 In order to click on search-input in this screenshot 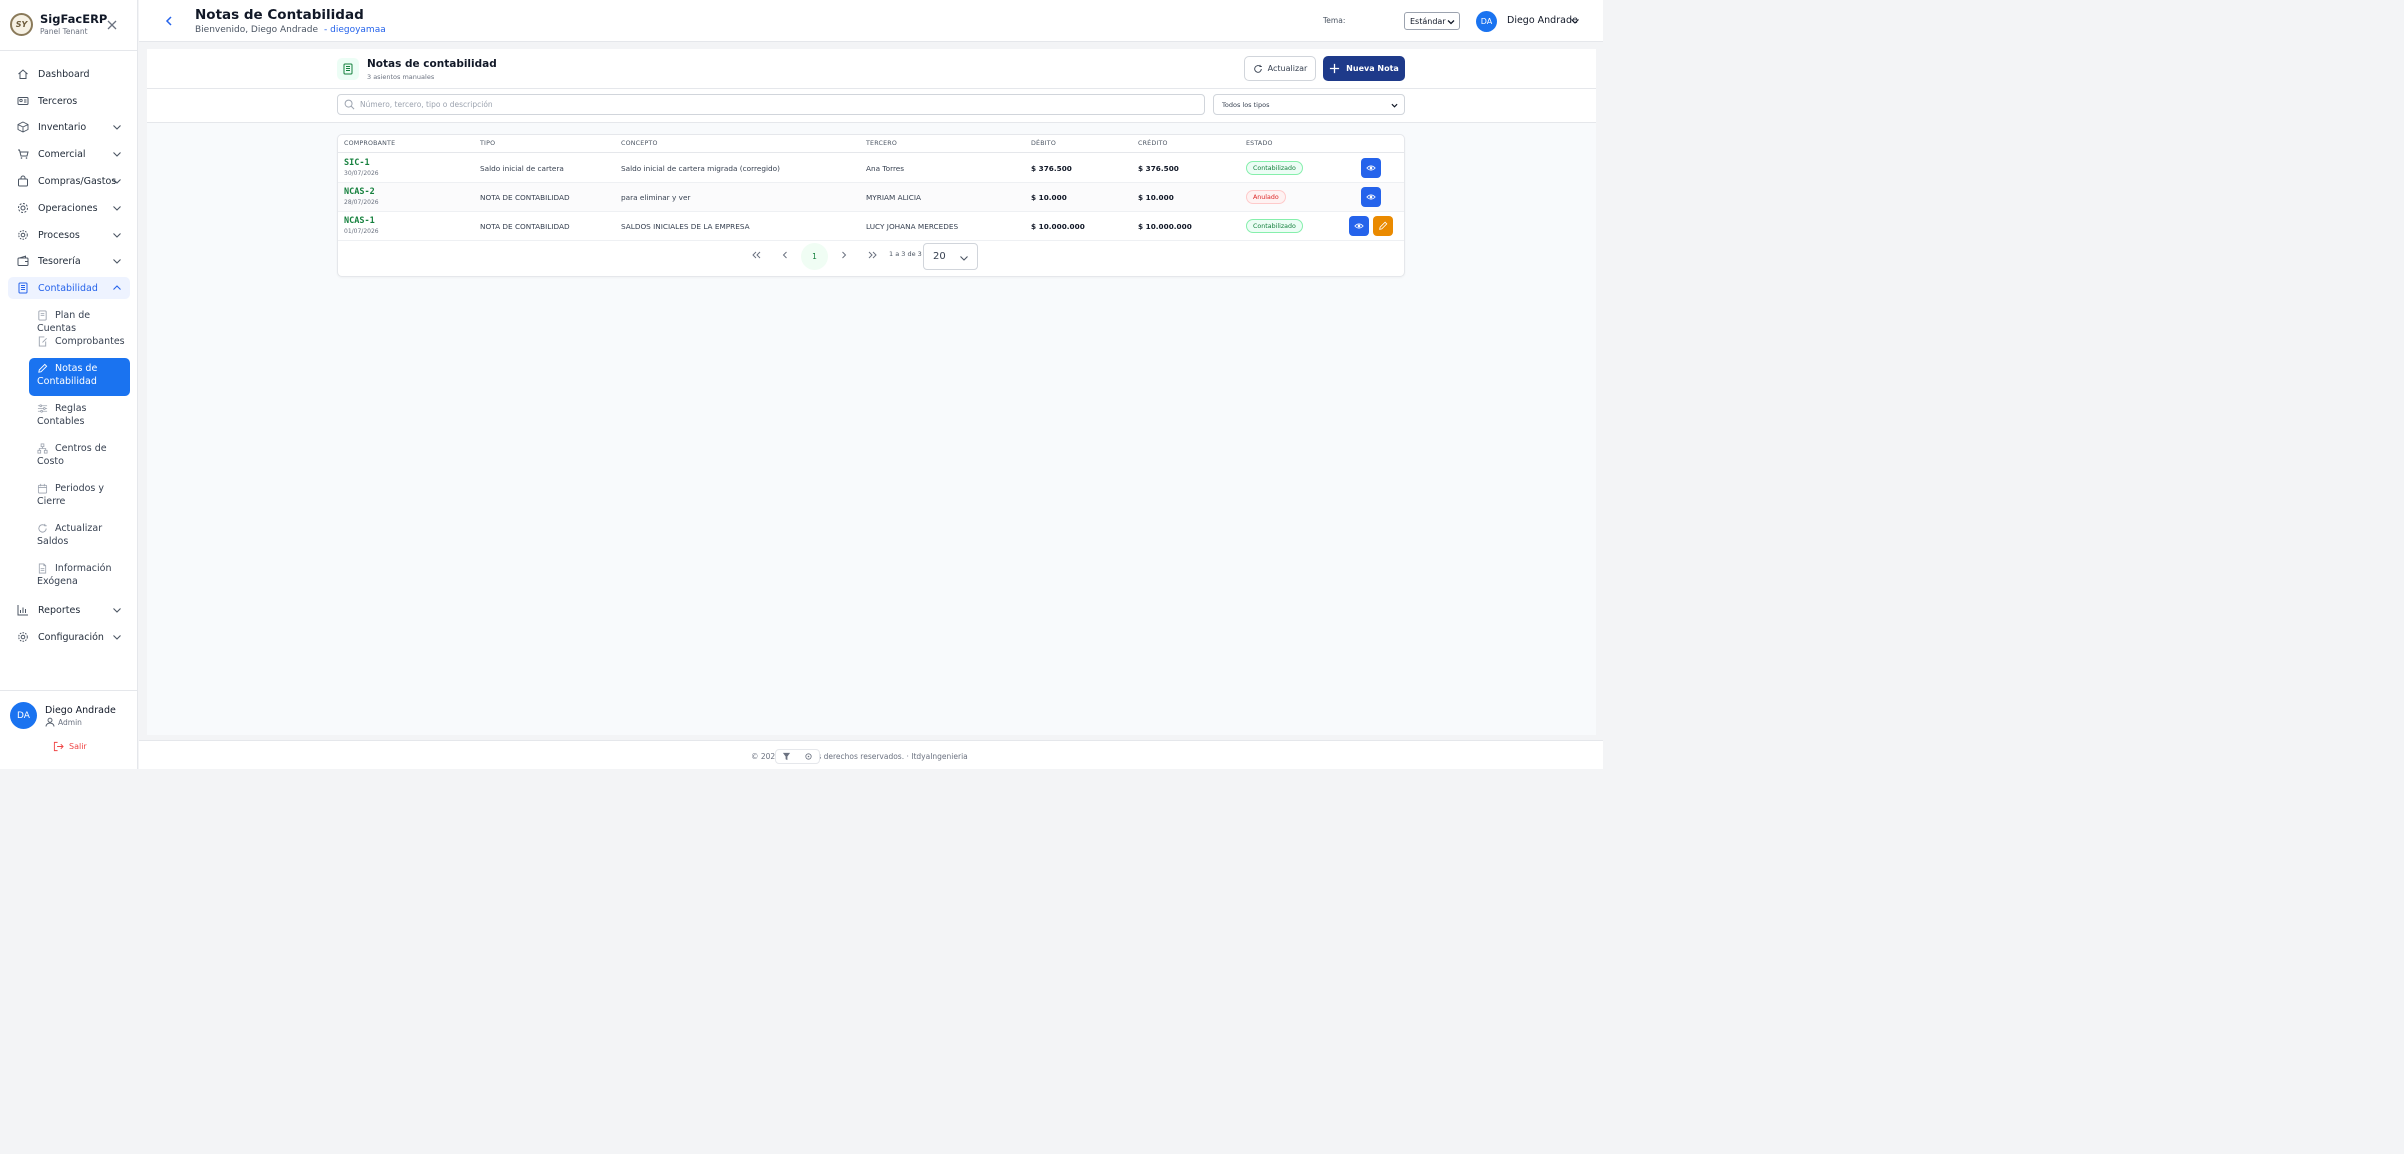, I will do `click(771, 104)`.